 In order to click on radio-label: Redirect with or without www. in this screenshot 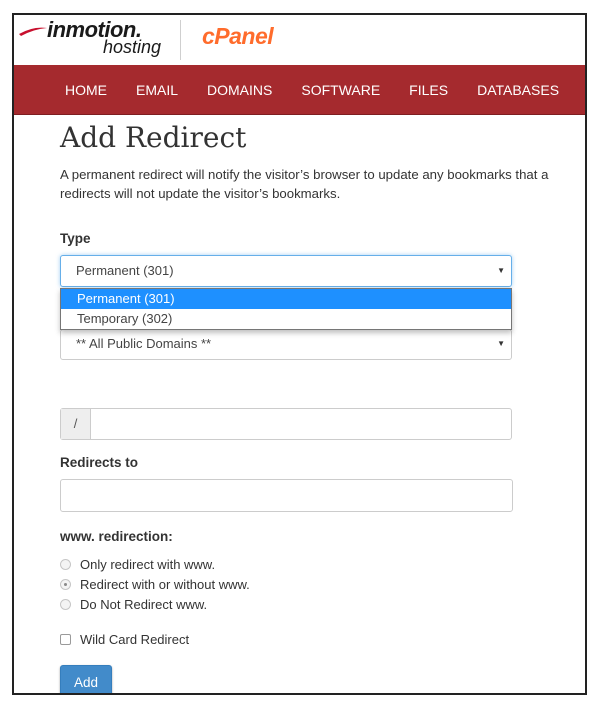, I will do `click(165, 584)`.